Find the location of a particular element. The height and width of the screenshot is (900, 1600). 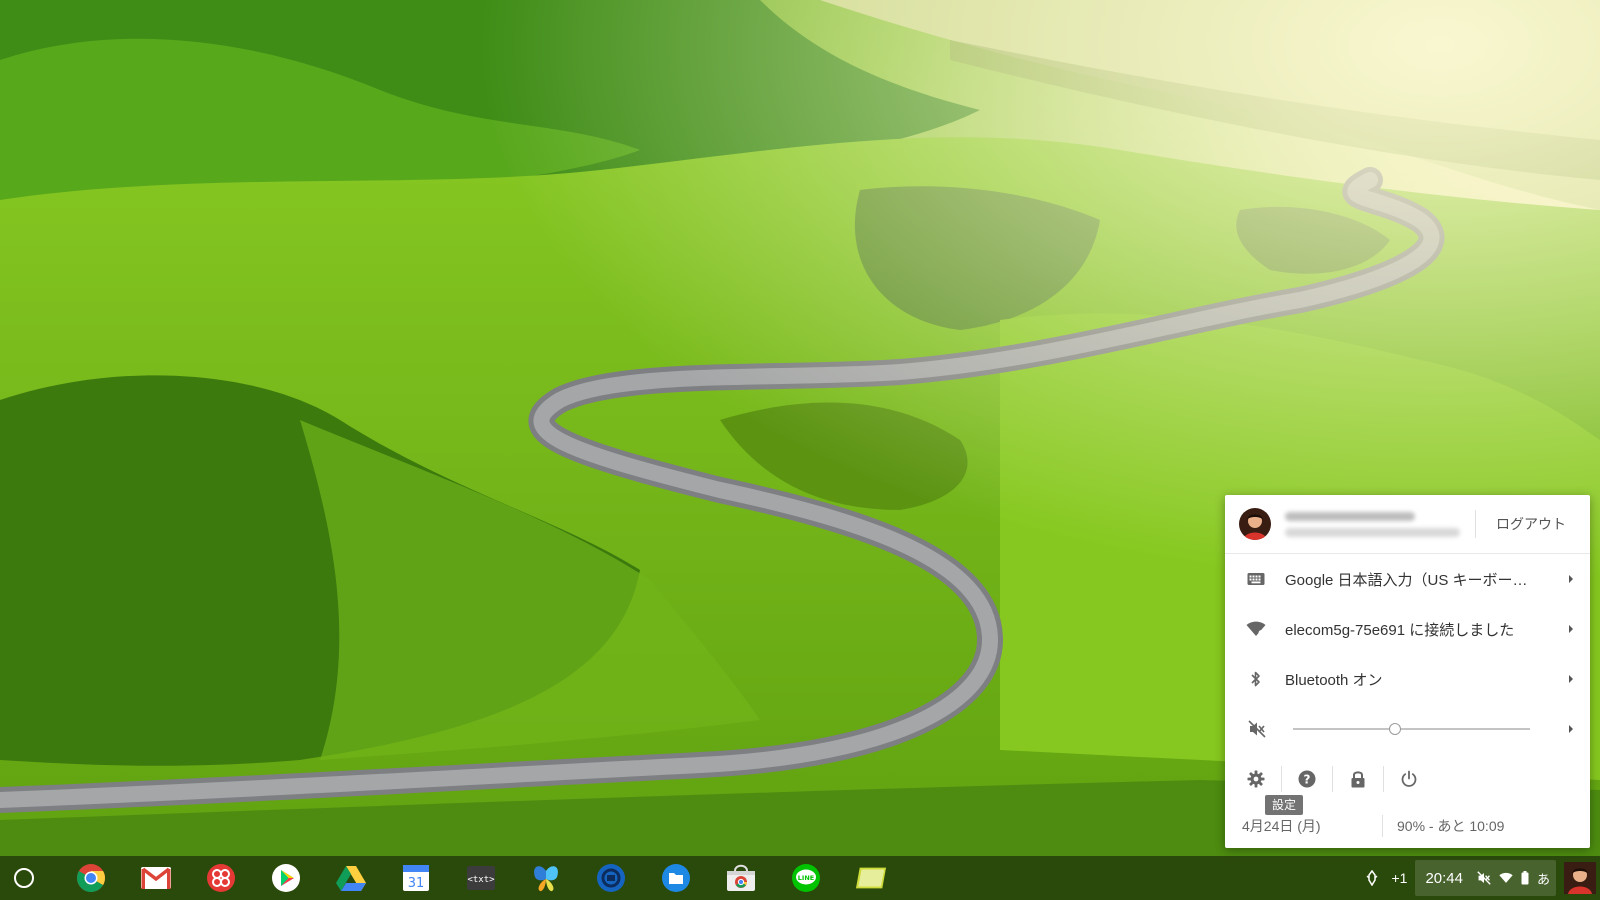

stylus-icon is located at coordinates (1372, 878).